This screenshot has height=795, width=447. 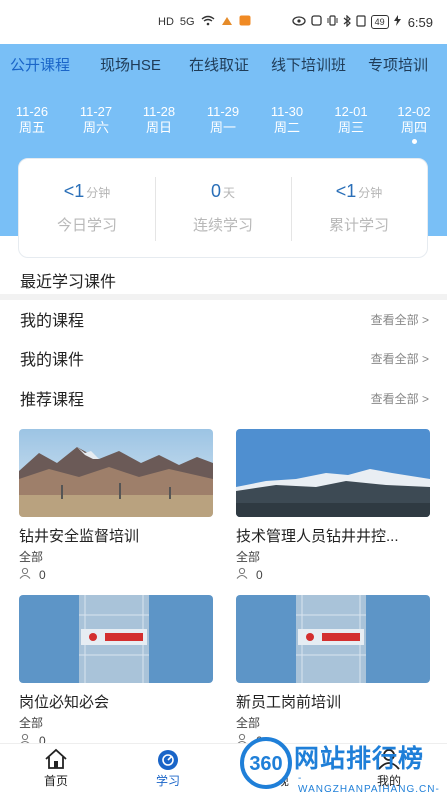 I want to click on date-label: 11-29, so click(x=223, y=111).